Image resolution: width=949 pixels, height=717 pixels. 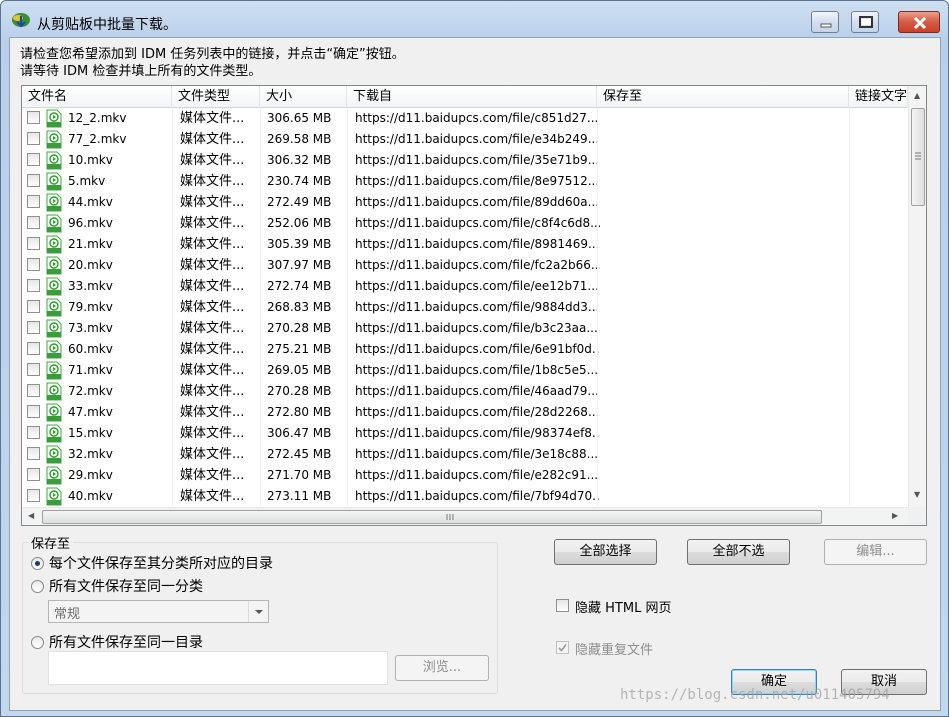 I want to click on cell-filename: 5.mkv, so click(x=87, y=181).